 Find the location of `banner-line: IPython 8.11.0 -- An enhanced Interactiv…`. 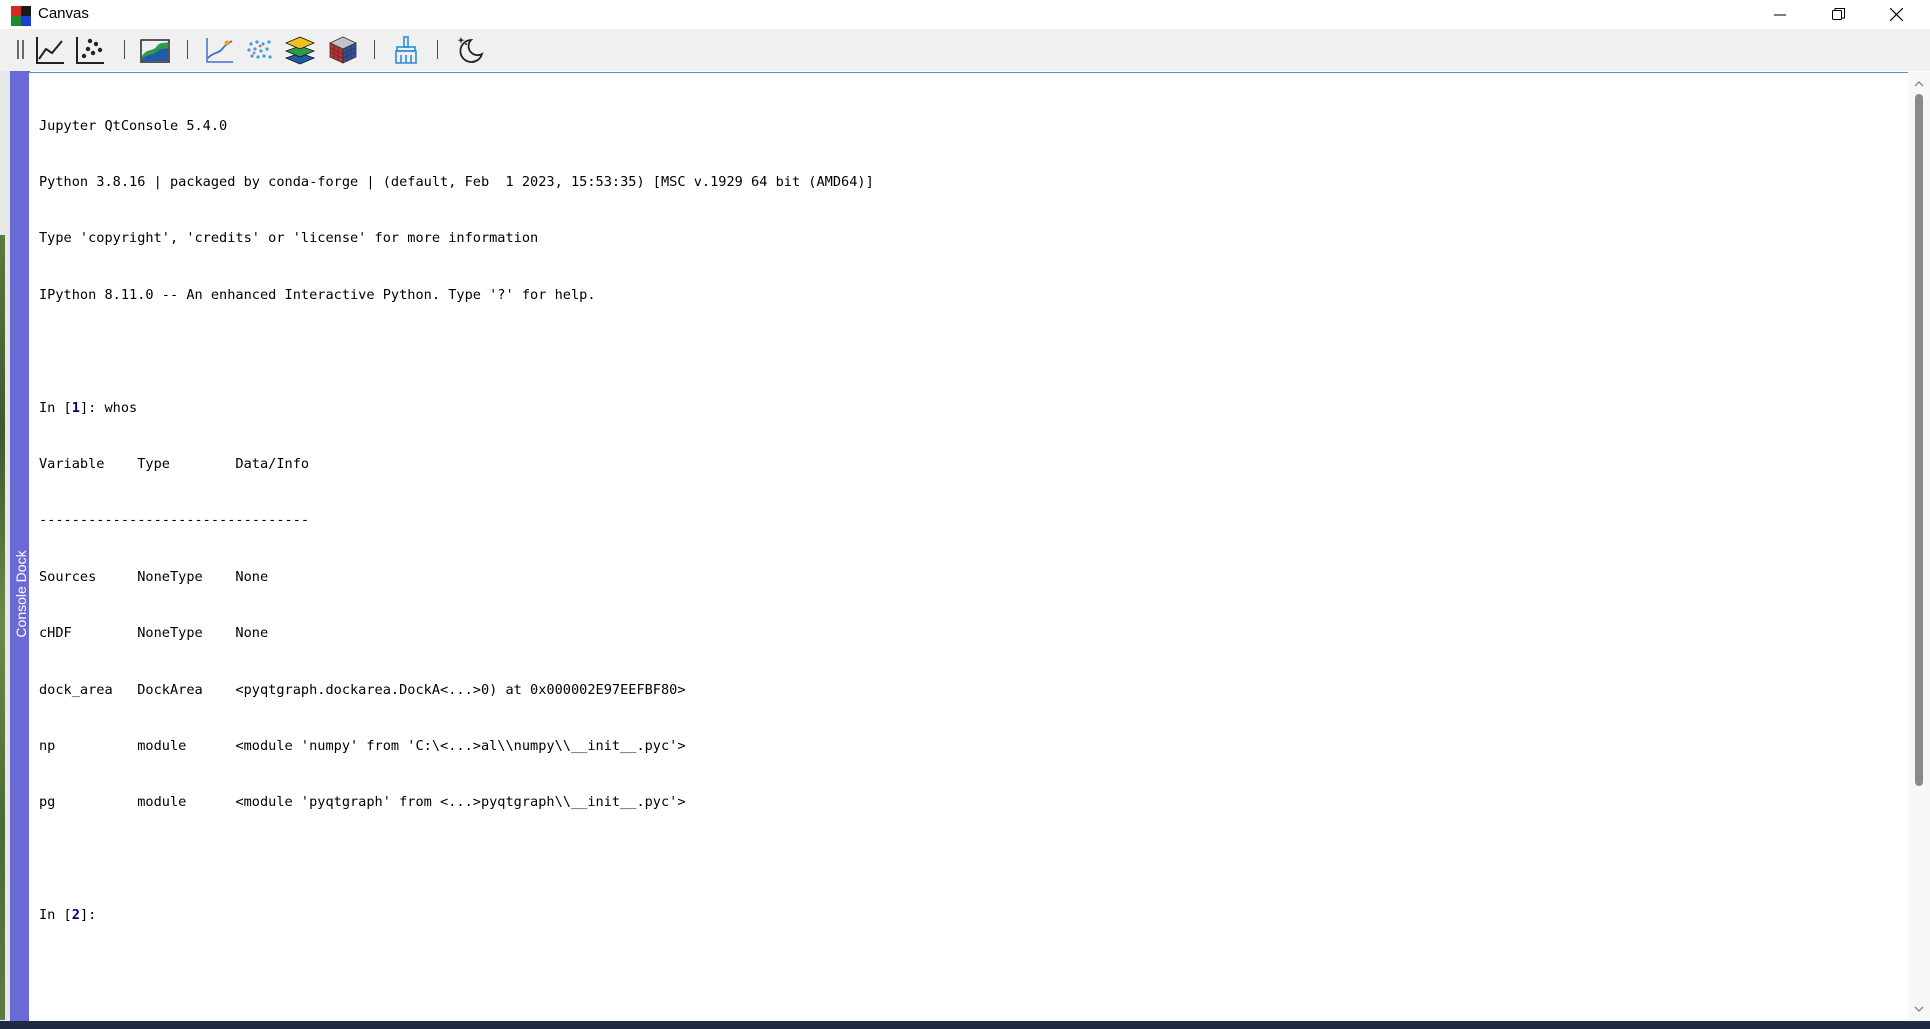

banner-line: IPython 8.11.0 -- An enhanced Interactiv… is located at coordinates (317, 294).